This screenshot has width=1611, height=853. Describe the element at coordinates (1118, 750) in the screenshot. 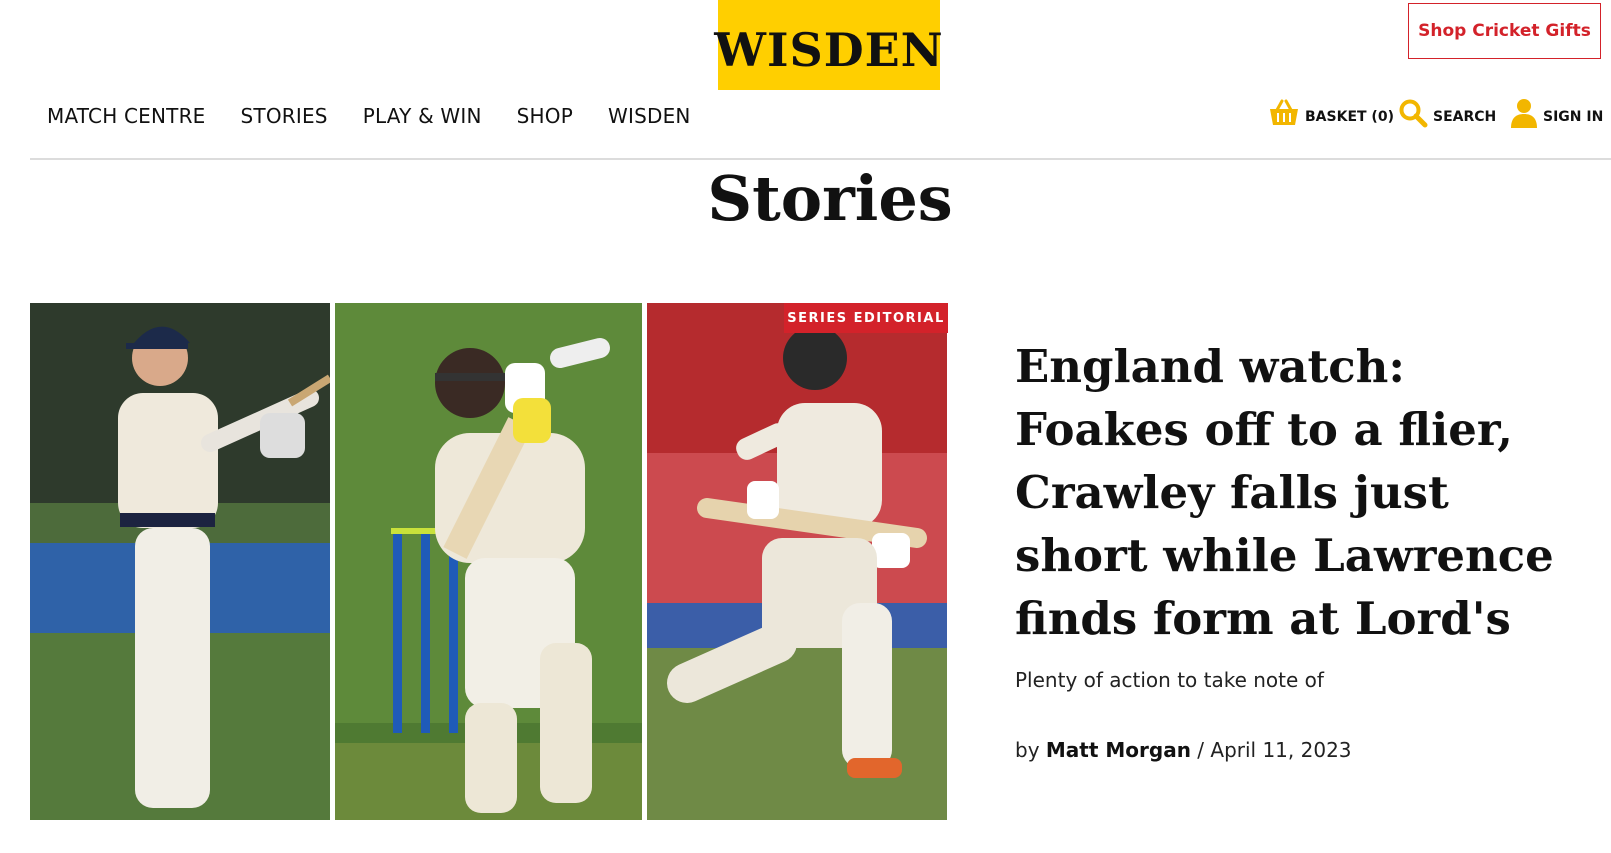

I see `author-link: Matt Morgan` at that location.